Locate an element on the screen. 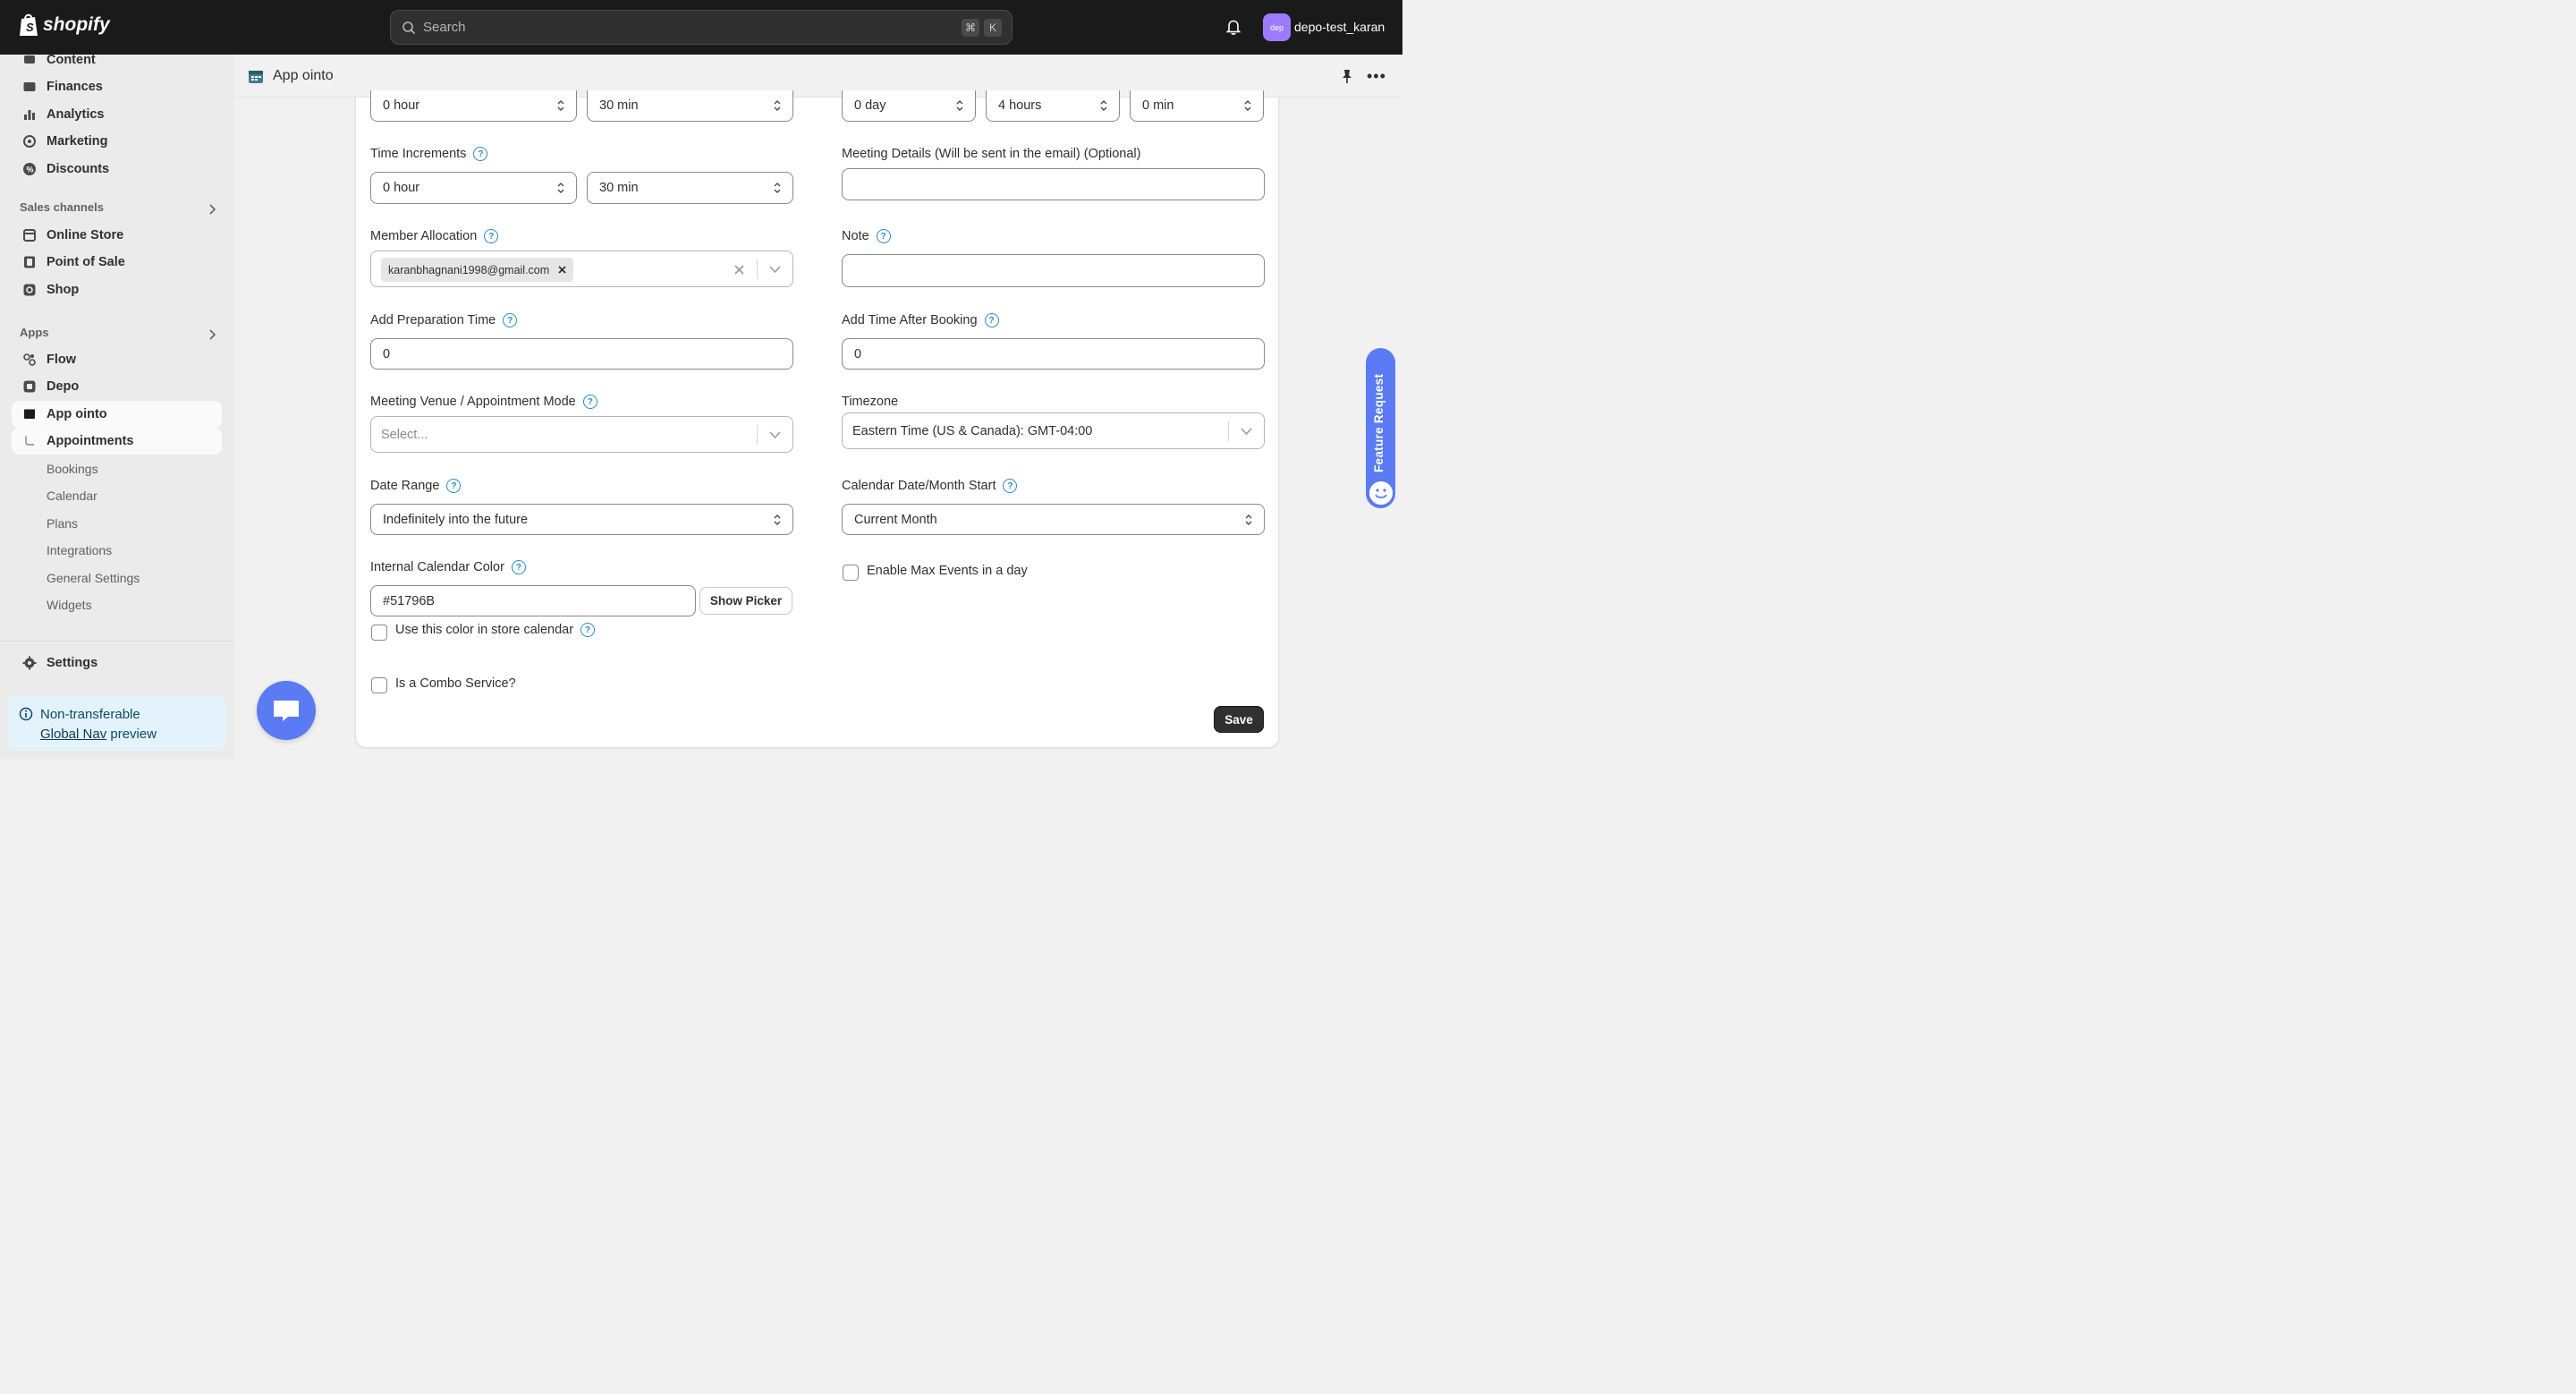 Image resolution: width=2576 pixels, height=1394 pixels. calendar-color-label: Internal Calendar Color ? is located at coordinates (448, 567).